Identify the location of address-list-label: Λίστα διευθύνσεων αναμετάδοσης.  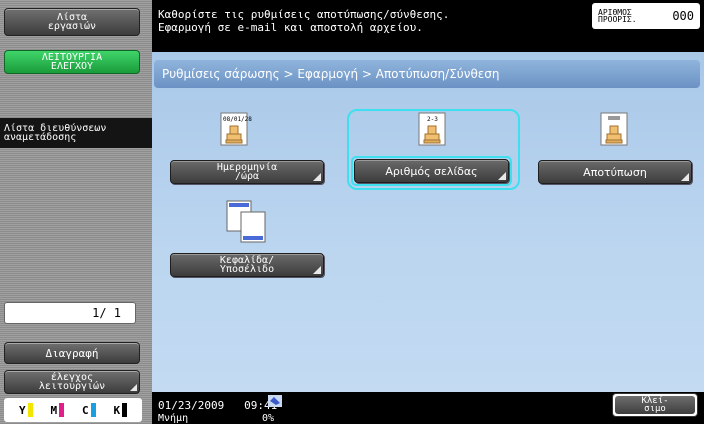
(55, 133).